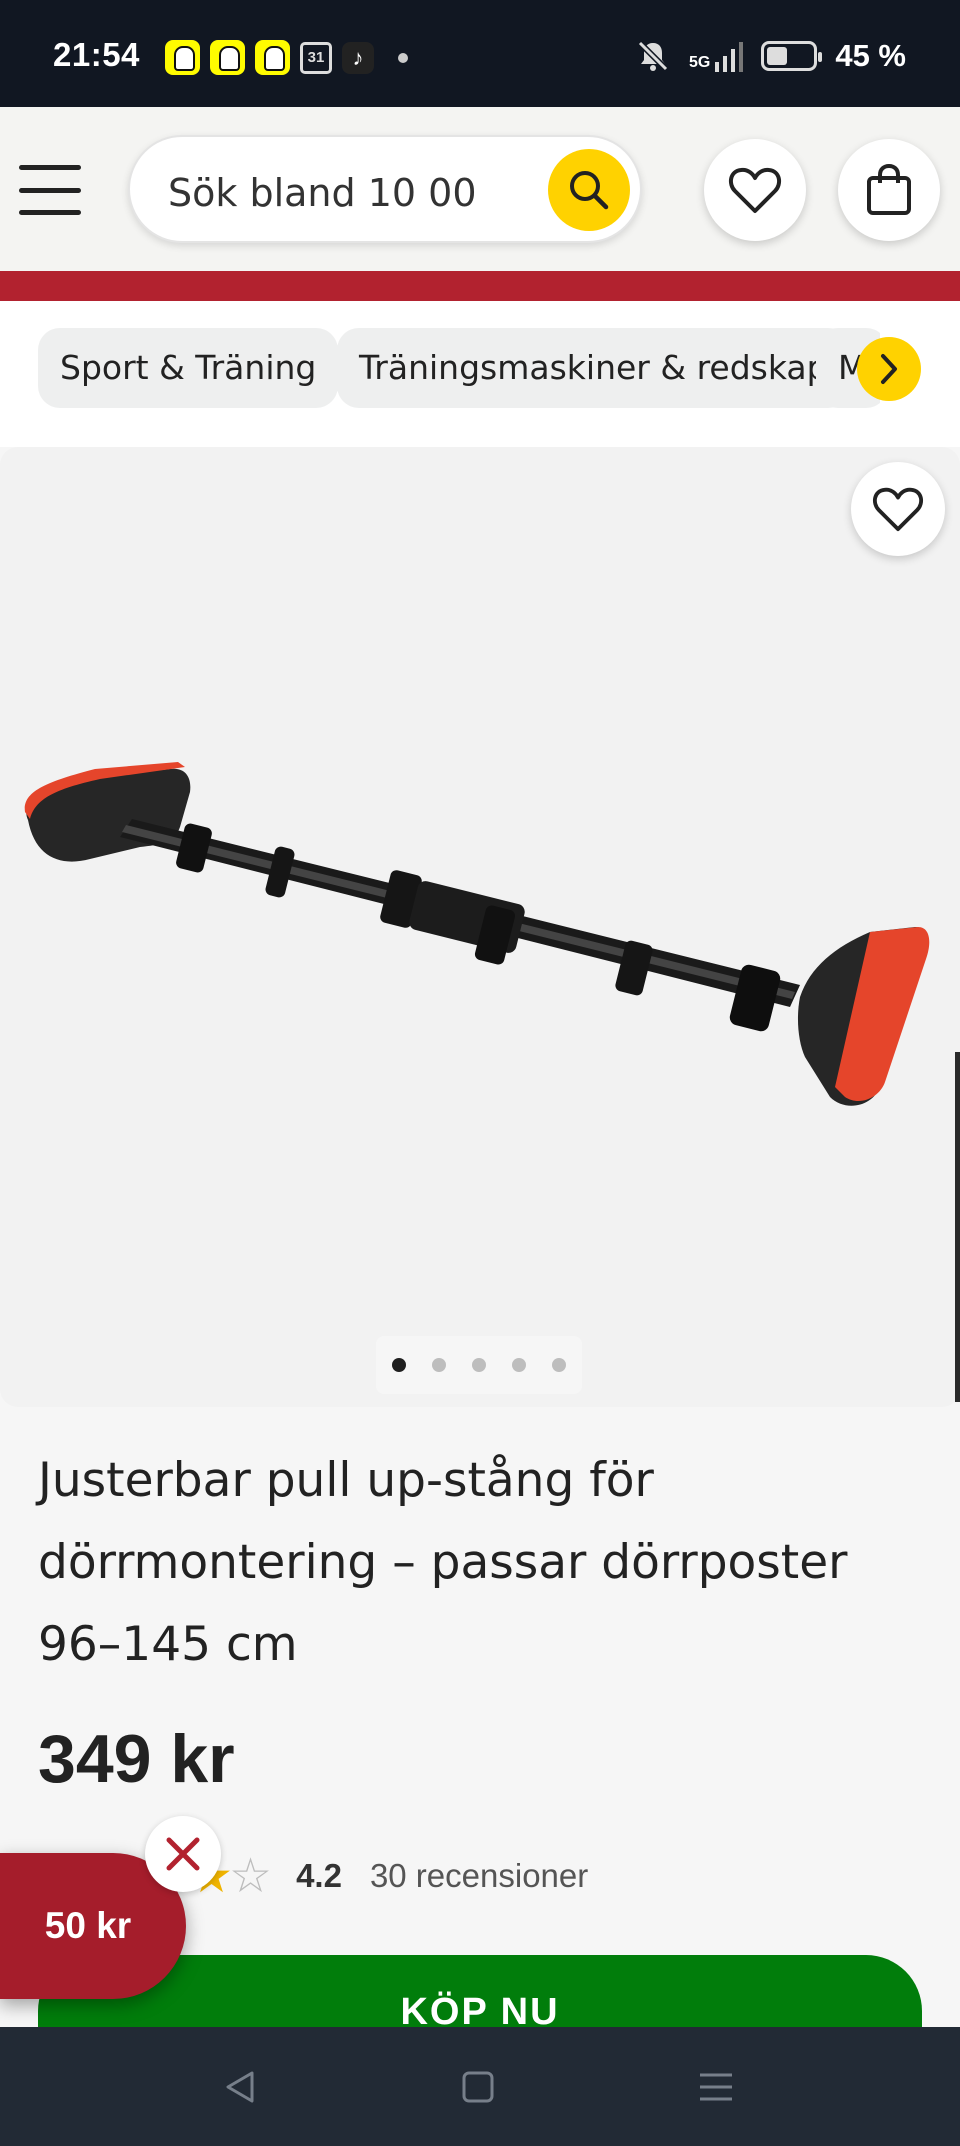 This screenshot has height=2146, width=960. What do you see at coordinates (957, 1227) in the screenshot?
I see `scroll-edge` at bounding box center [957, 1227].